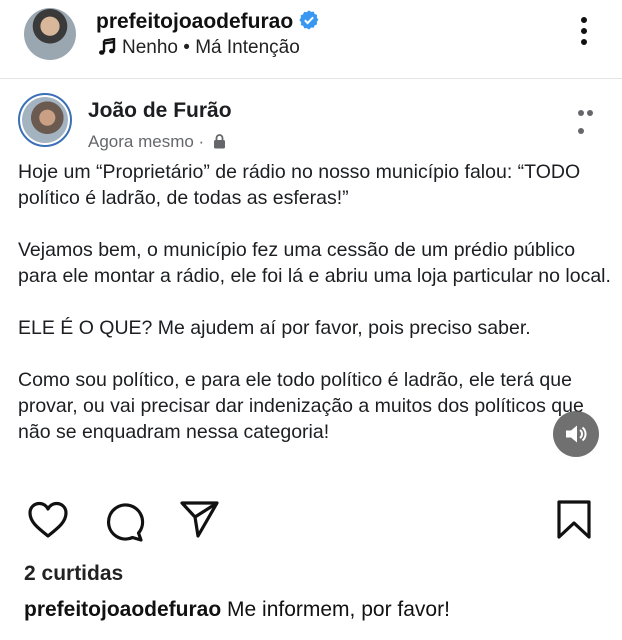 The height and width of the screenshot is (640, 622). I want to click on share-send-icon, so click(200, 522).